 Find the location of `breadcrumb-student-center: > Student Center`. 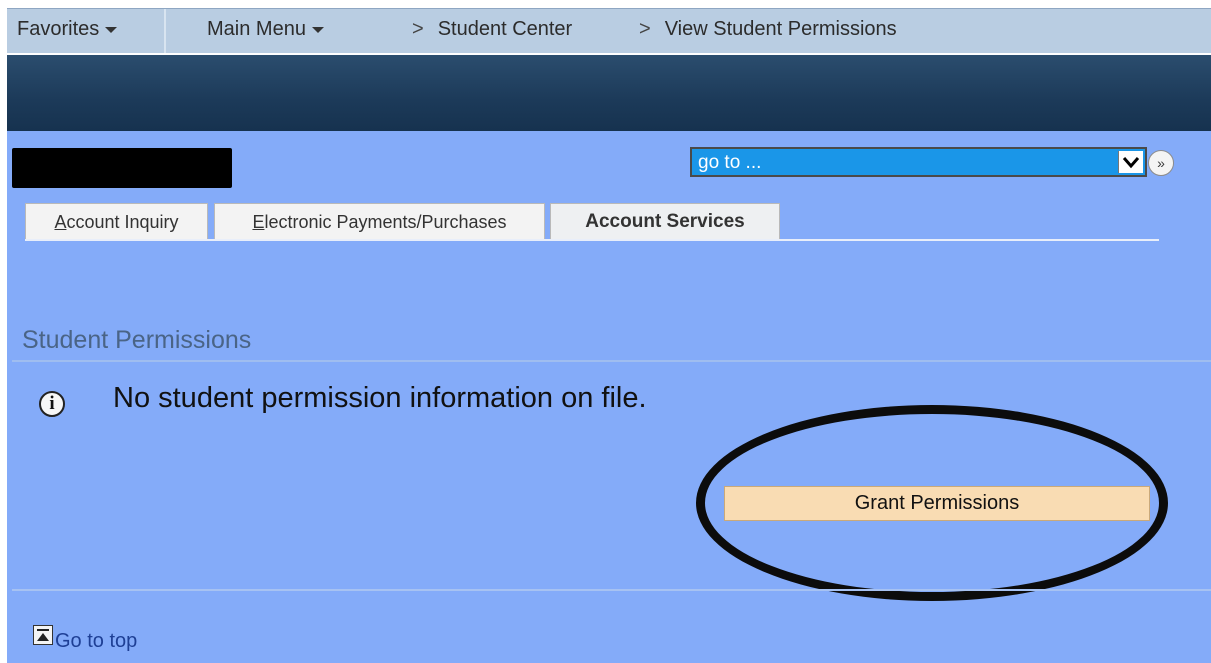

breadcrumb-student-center: > Student Center is located at coordinates (492, 29).